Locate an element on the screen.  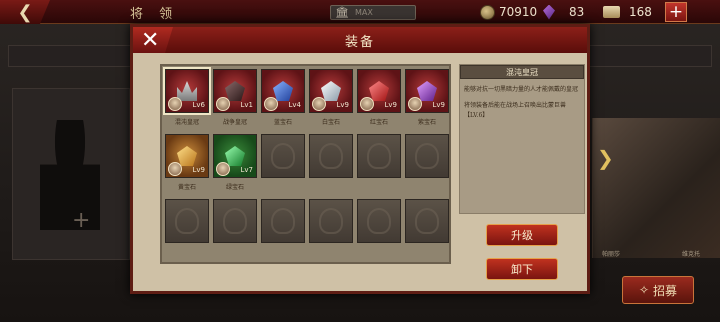
coin-icon is located at coordinates (487, 12).